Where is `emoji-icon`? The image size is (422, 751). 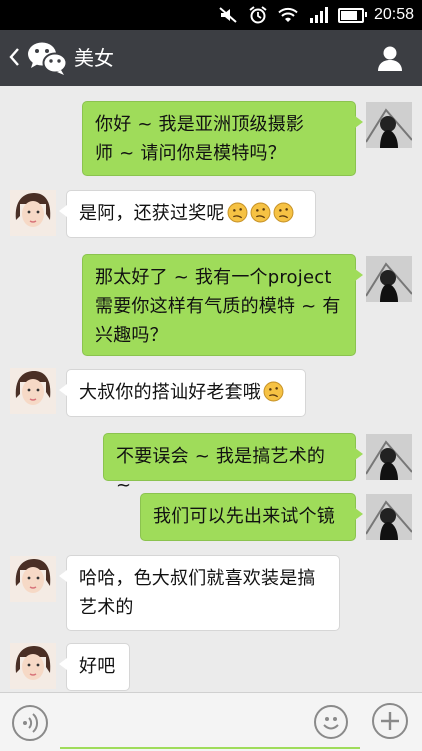
emoji-icon is located at coordinates (331, 723).